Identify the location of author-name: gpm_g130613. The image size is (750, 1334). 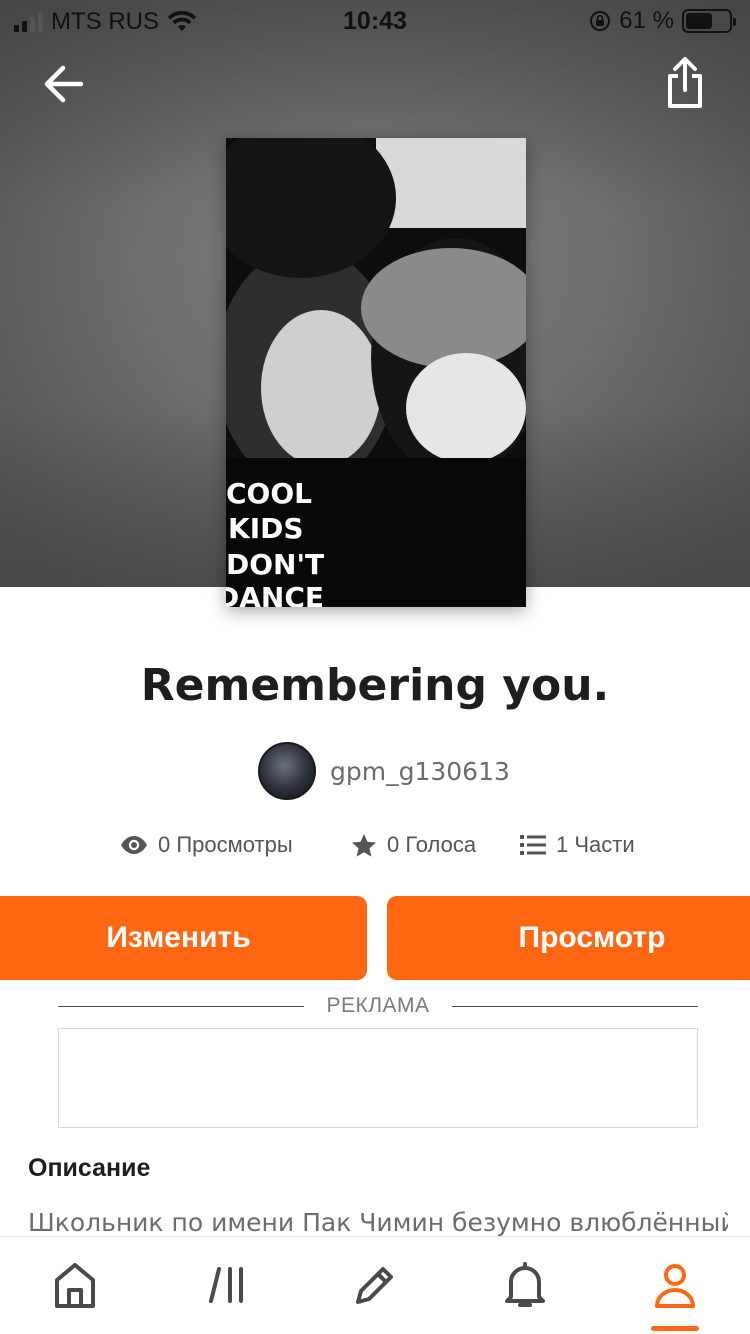
(420, 771).